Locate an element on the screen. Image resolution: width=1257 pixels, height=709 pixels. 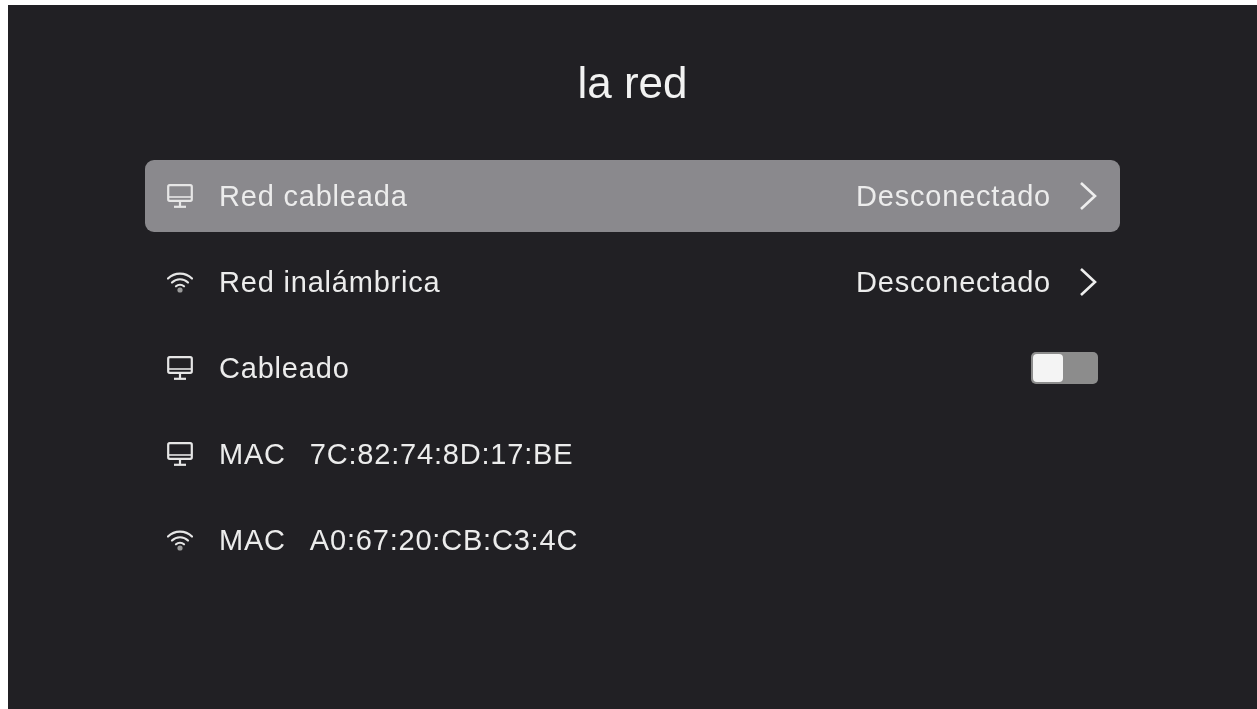
toggle-switch is located at coordinates (1064, 368).